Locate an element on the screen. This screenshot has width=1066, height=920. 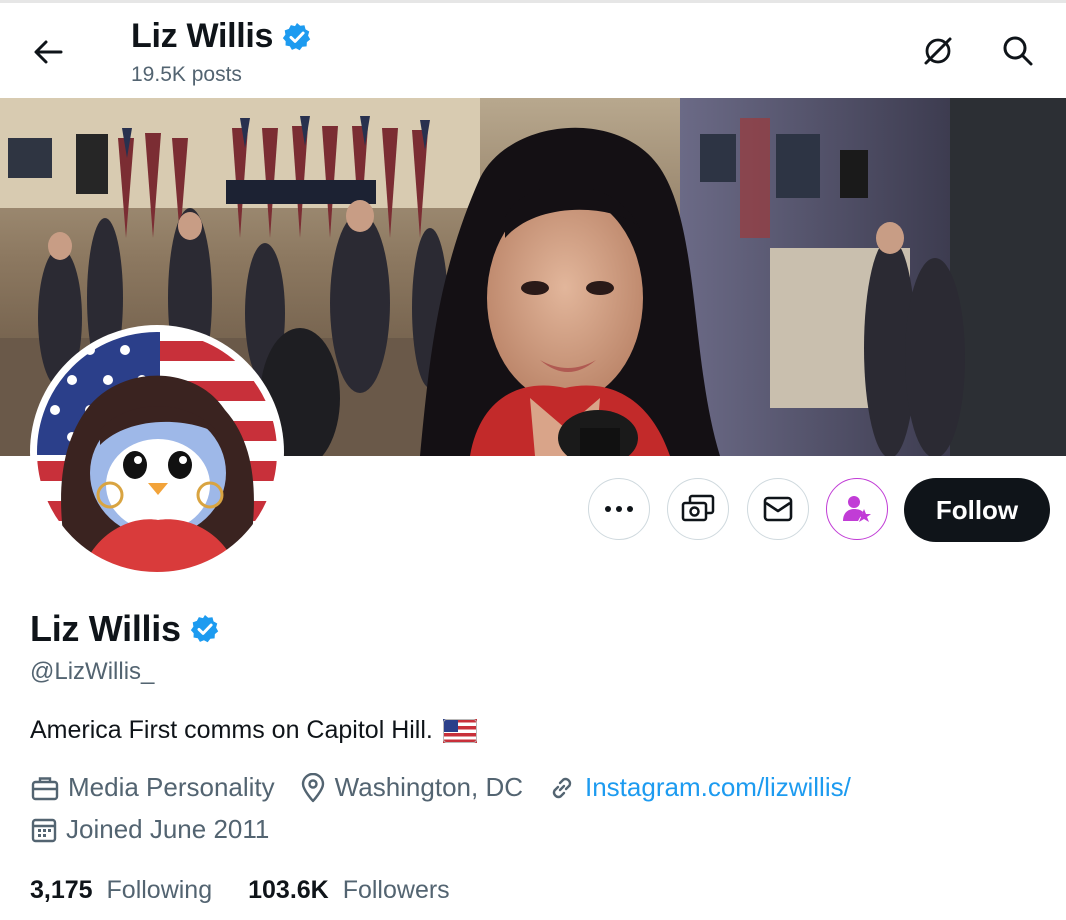
bio-text: America First comms on Capitol Hill. is located at coordinates (231, 730).